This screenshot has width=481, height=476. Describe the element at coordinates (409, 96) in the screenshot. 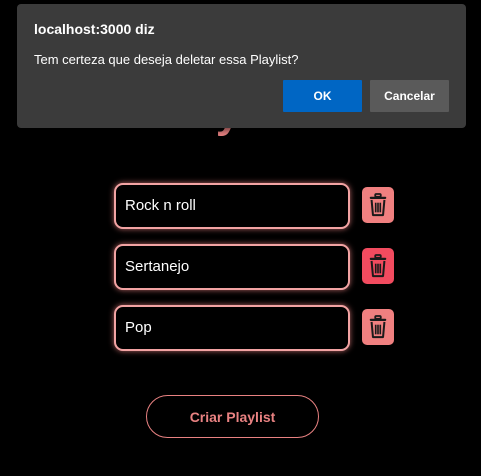

I see `cancel-button: Cancelar` at that location.